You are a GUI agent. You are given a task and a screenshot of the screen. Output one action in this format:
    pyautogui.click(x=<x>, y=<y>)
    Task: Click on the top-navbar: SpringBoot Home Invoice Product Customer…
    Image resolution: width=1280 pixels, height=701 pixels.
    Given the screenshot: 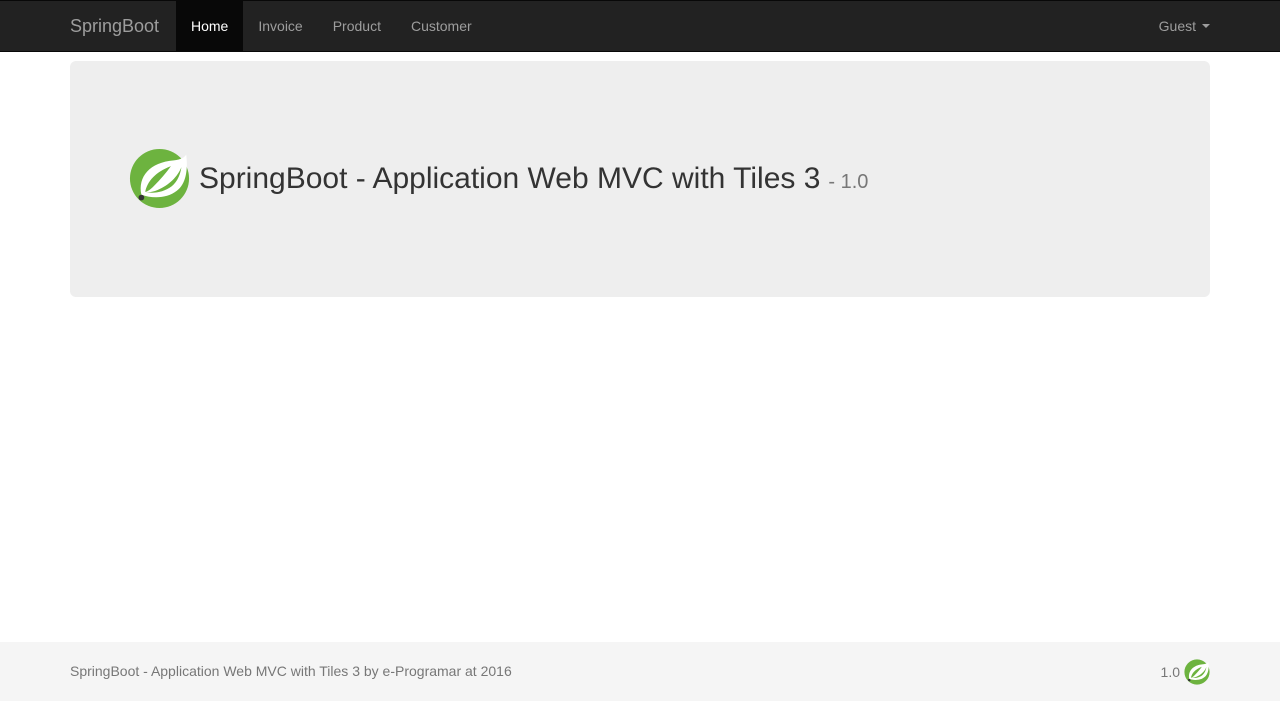 What is the action you would take?
    pyautogui.click(x=640, y=26)
    